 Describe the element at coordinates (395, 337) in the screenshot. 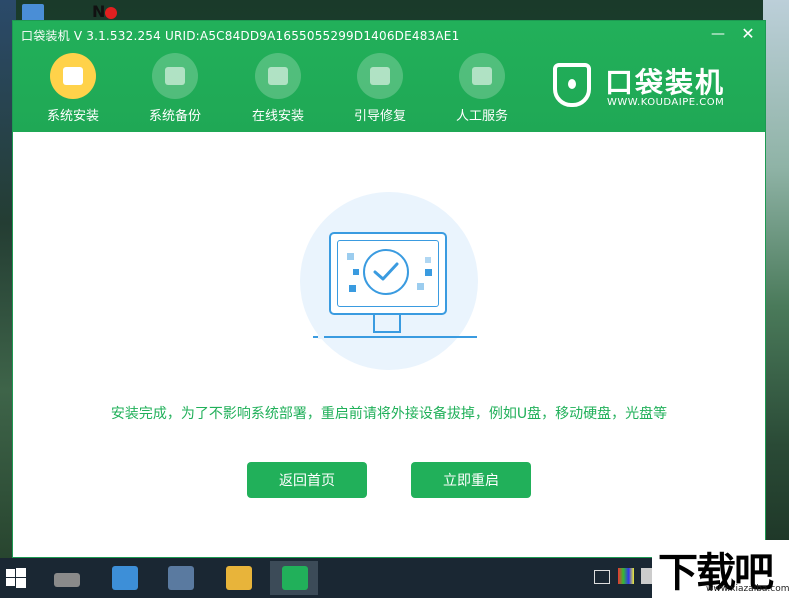

I see `monitor-base-line` at that location.